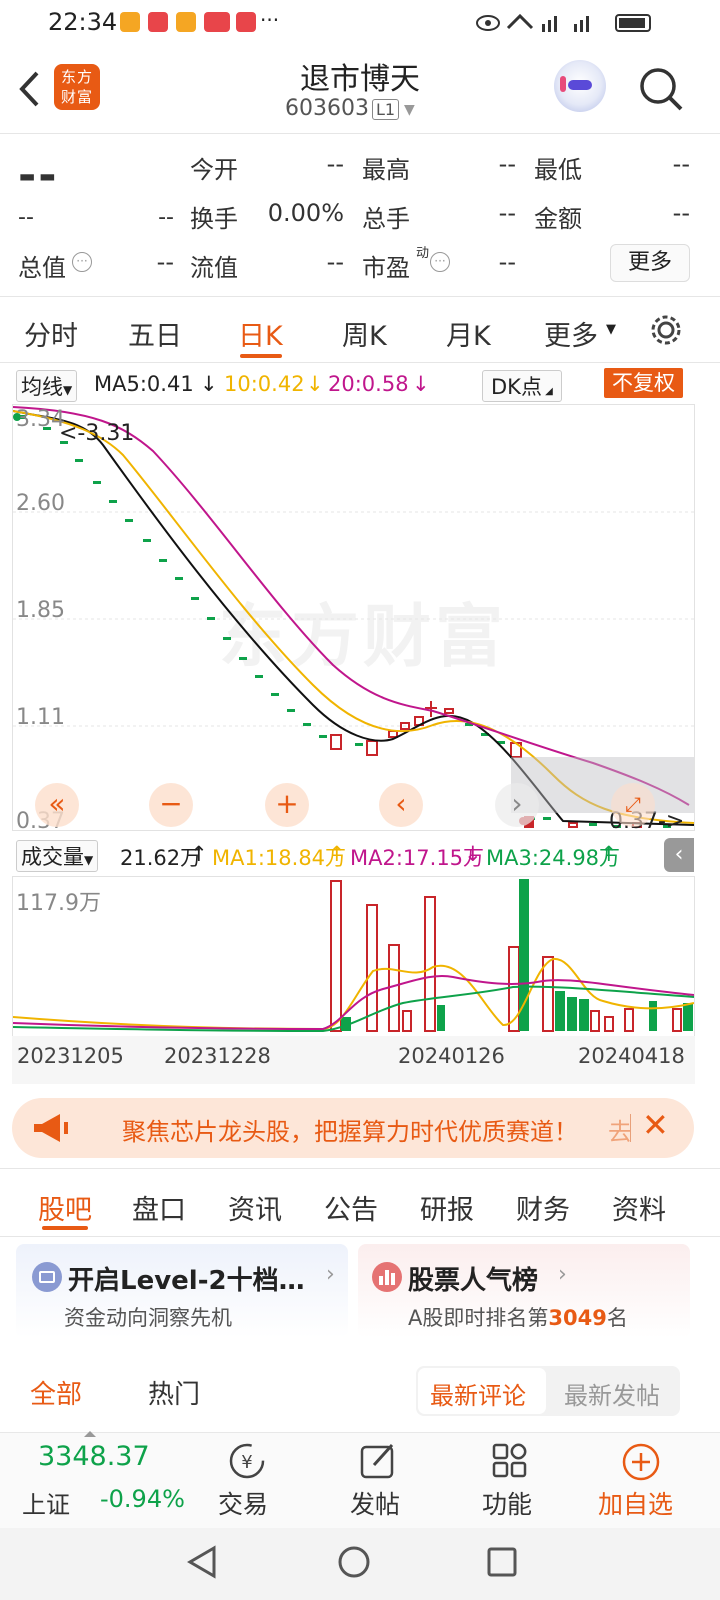 Image resolution: width=720 pixels, height=1600 pixels. What do you see at coordinates (40, 419) in the screenshot?
I see `y-tick-top: 3.34` at bounding box center [40, 419].